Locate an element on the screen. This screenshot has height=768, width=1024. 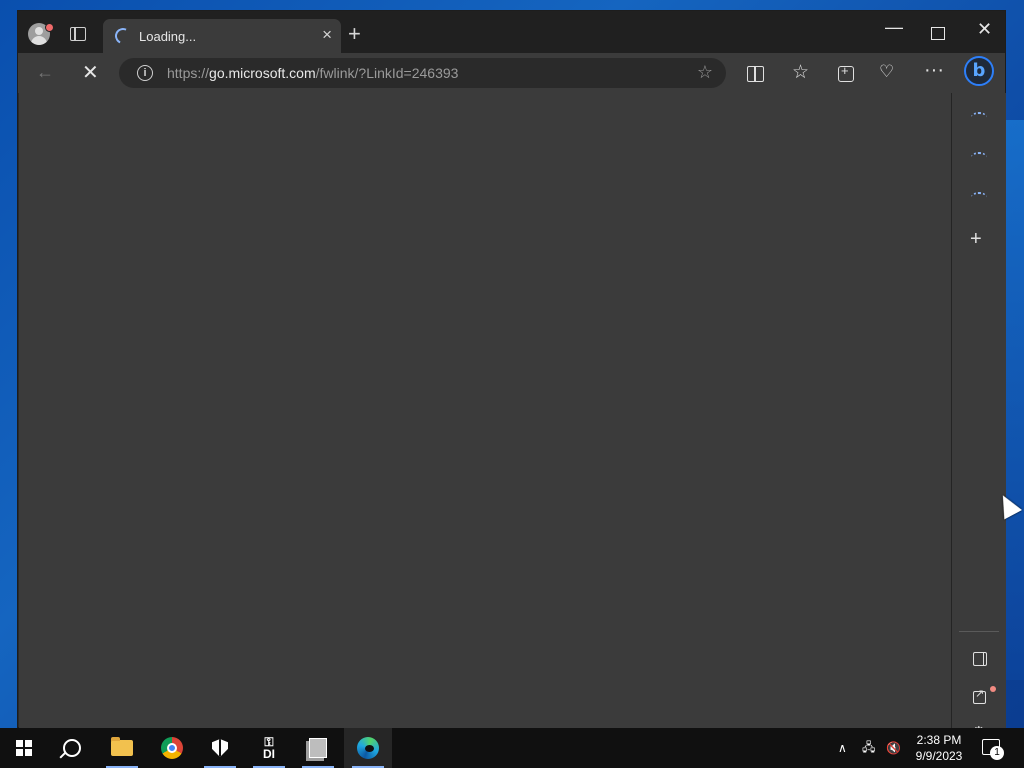
chrome-icon is located at coordinates (172, 748).